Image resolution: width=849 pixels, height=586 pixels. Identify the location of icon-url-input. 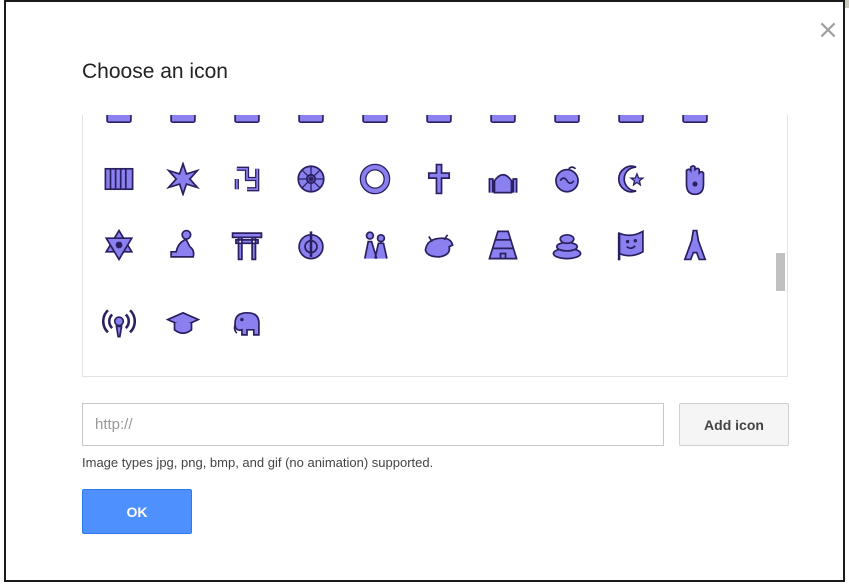
(373, 424).